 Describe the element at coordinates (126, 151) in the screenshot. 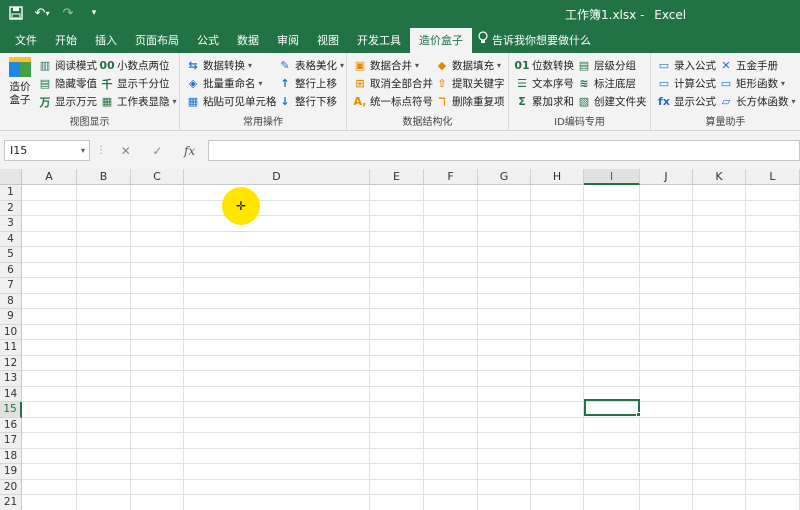

I see `cancel-icon: ✕` at that location.